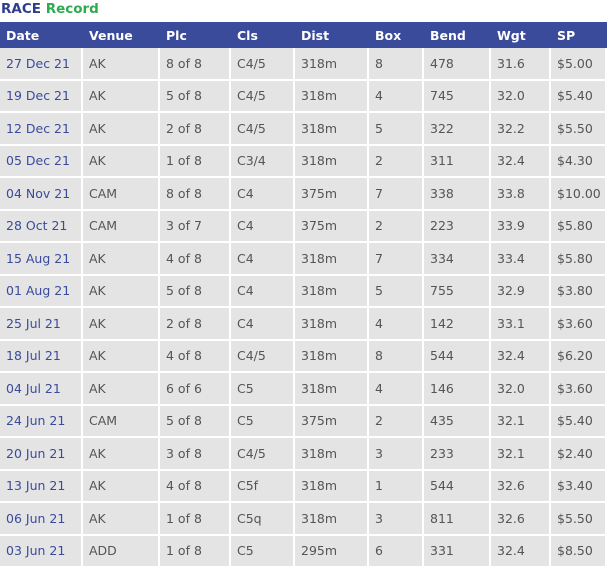 Image resolution: width=607 pixels, height=568 pixels. What do you see at coordinates (303, 519) in the screenshot?
I see `table-row: 06 Jun 21AK1 of 8C5q318m381132.6$5.50` at bounding box center [303, 519].